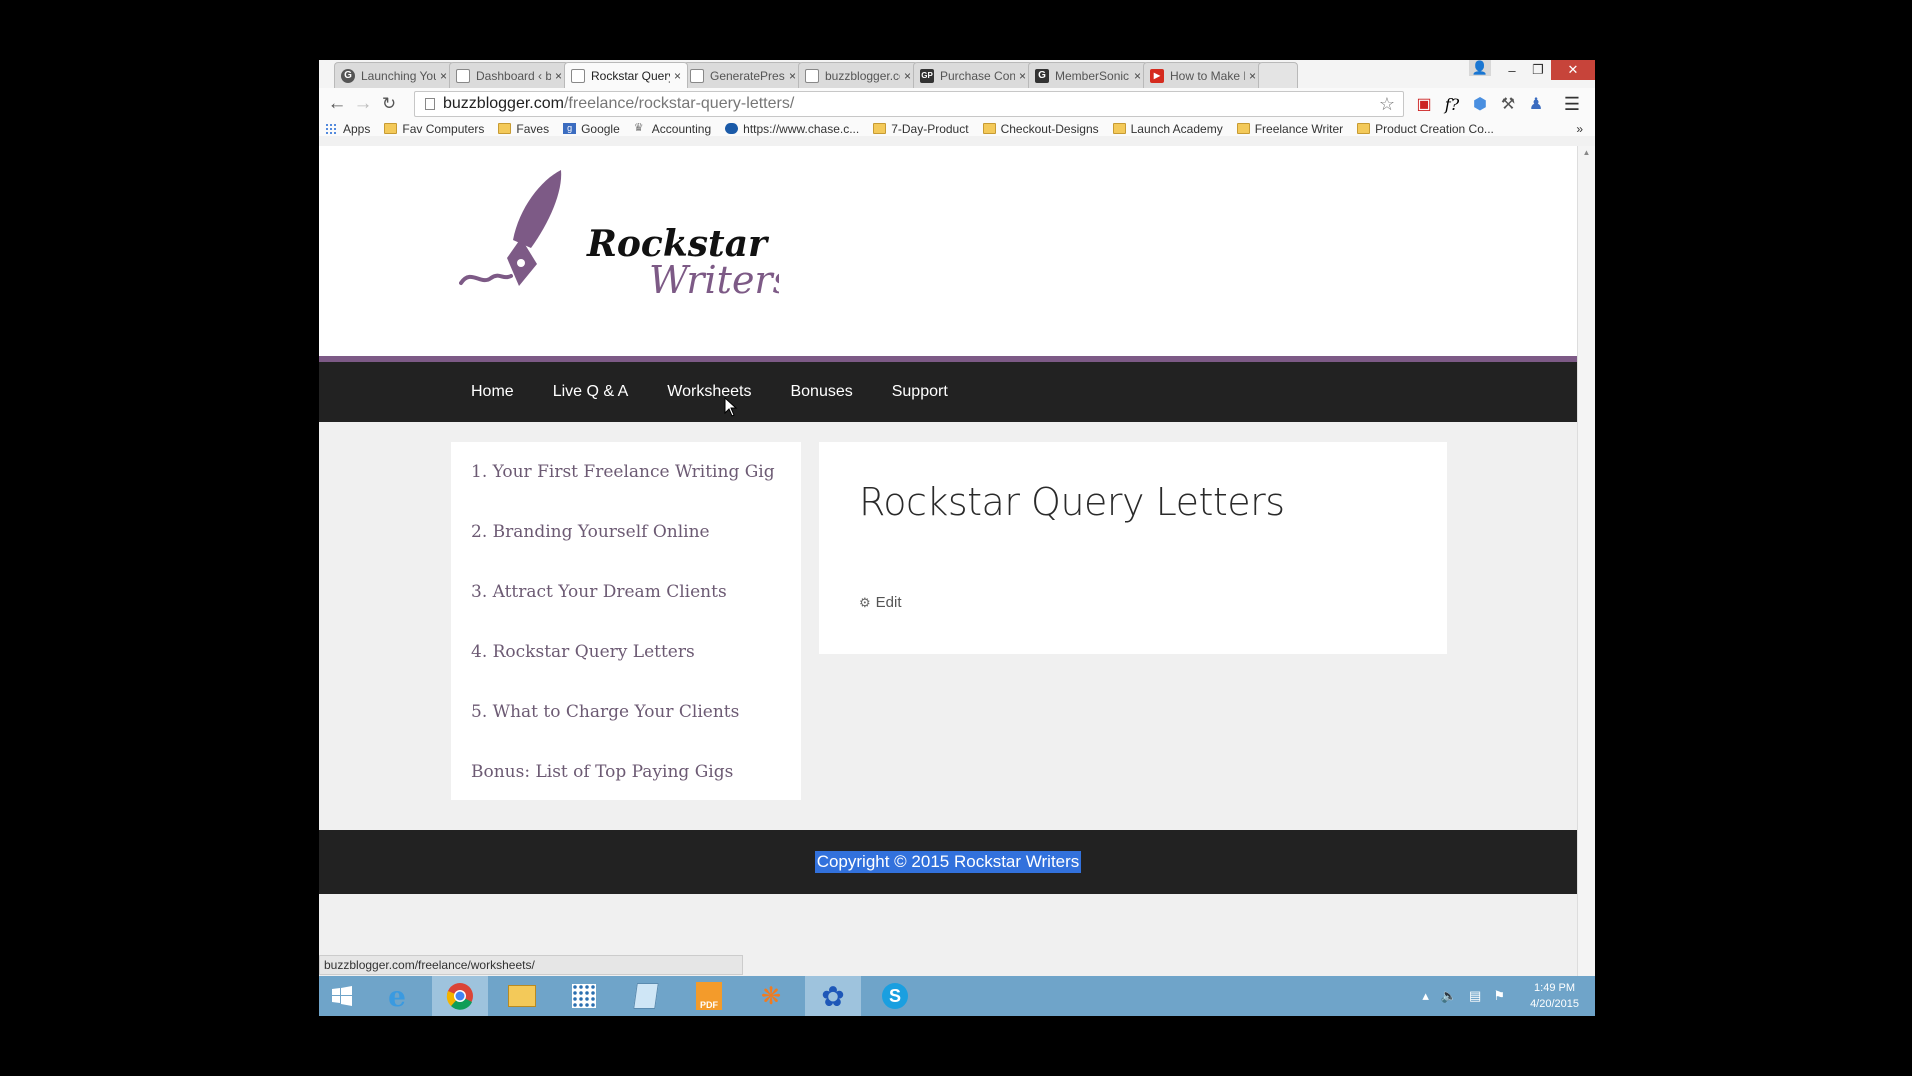  Describe the element at coordinates (492, 392) in the screenshot. I see `nav-home: Home` at that location.